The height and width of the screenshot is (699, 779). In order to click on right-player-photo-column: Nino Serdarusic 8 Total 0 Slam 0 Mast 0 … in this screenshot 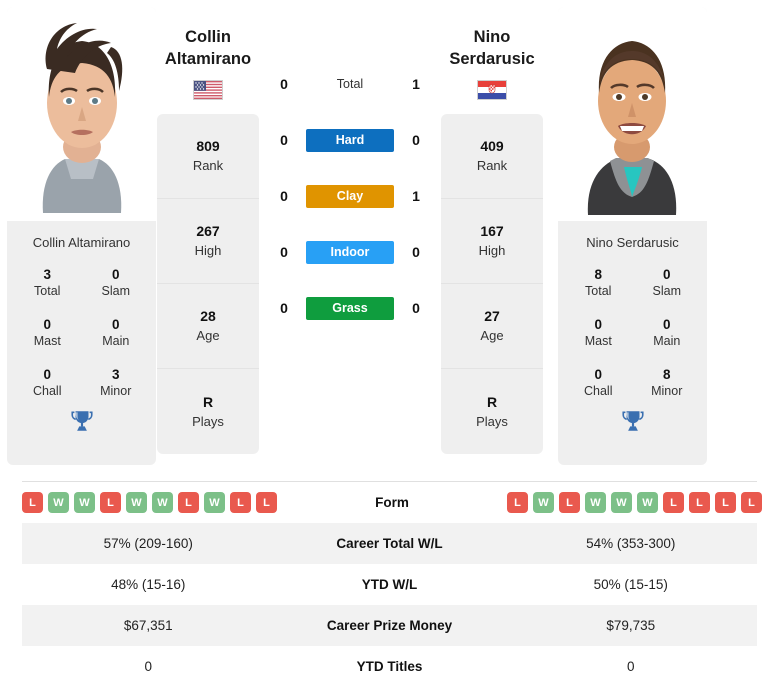, I will do `click(629, 236)`.